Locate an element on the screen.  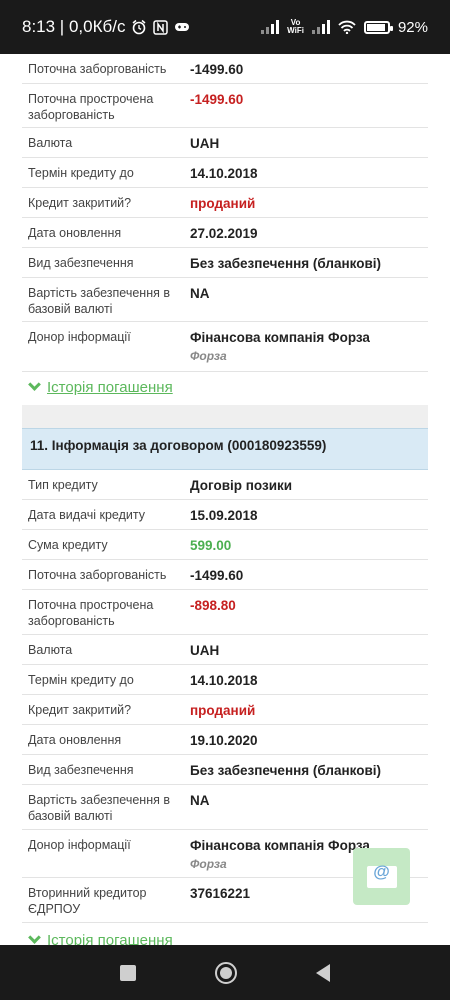
battery-icon is located at coordinates (378, 27).